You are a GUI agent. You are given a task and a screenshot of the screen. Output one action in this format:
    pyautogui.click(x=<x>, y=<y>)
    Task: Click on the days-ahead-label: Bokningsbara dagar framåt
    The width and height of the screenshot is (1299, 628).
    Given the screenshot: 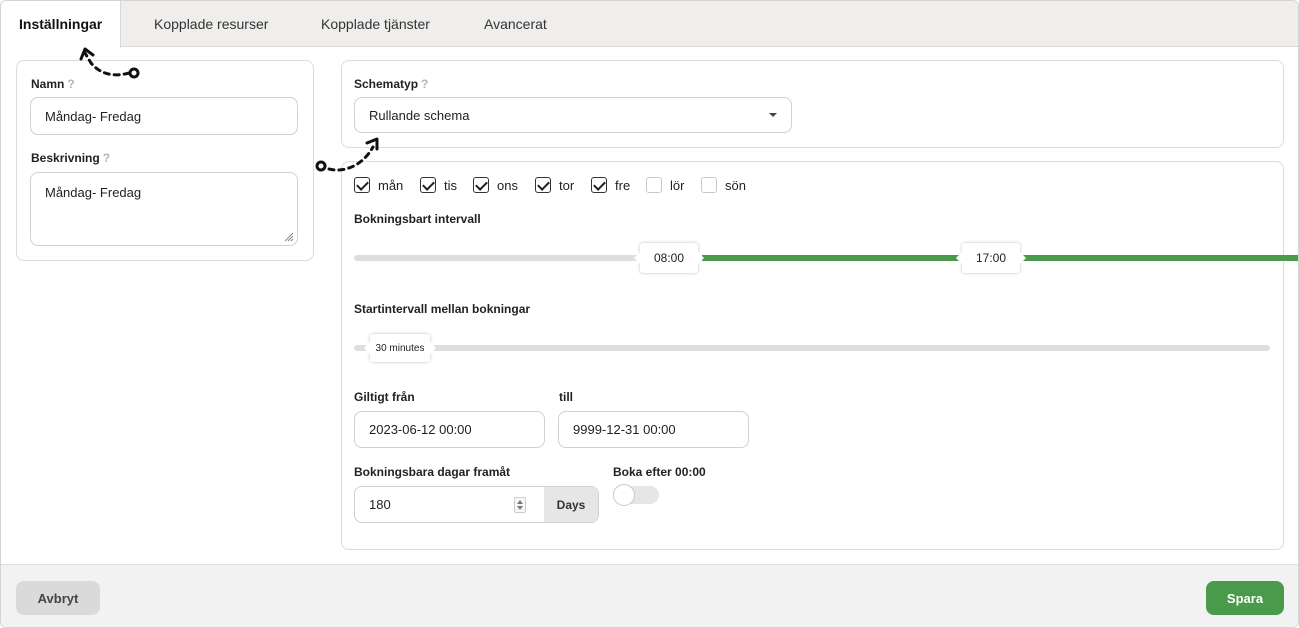 What is the action you would take?
    pyautogui.click(x=432, y=472)
    